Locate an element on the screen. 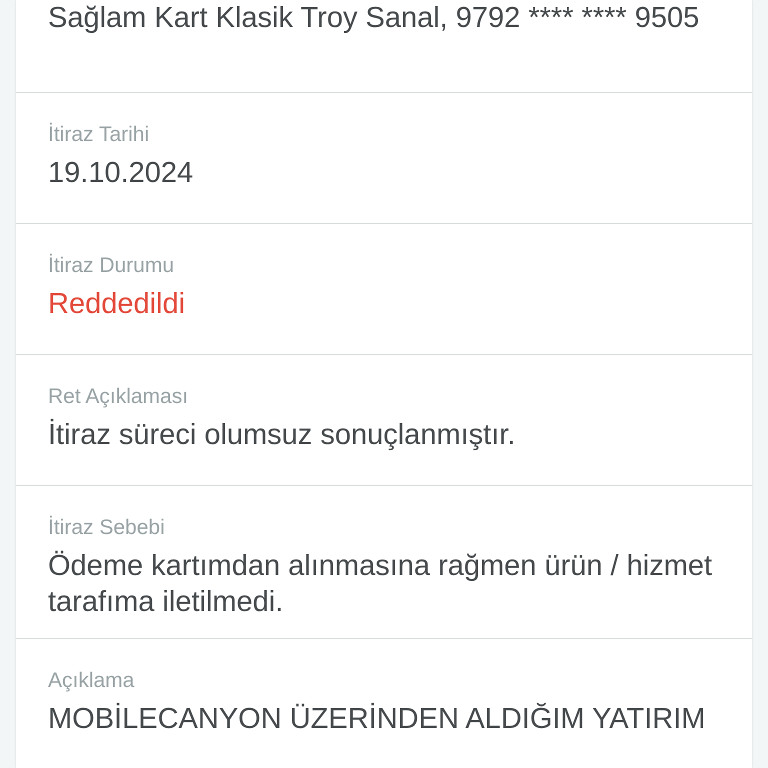  field-value: İtiraz süreci olumsuz sonuçlanmıştır. is located at coordinates (282, 435).